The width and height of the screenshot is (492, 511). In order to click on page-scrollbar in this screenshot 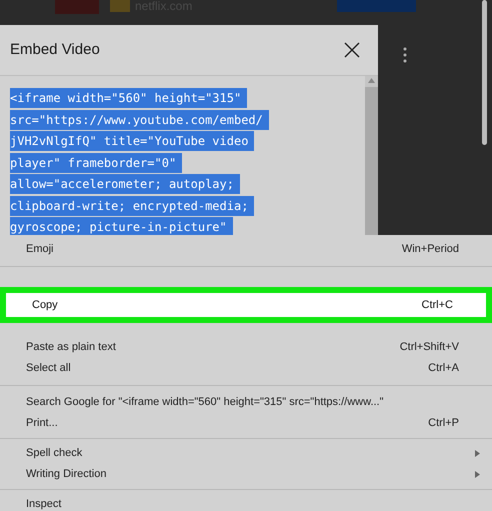, I will do `click(484, 72)`.